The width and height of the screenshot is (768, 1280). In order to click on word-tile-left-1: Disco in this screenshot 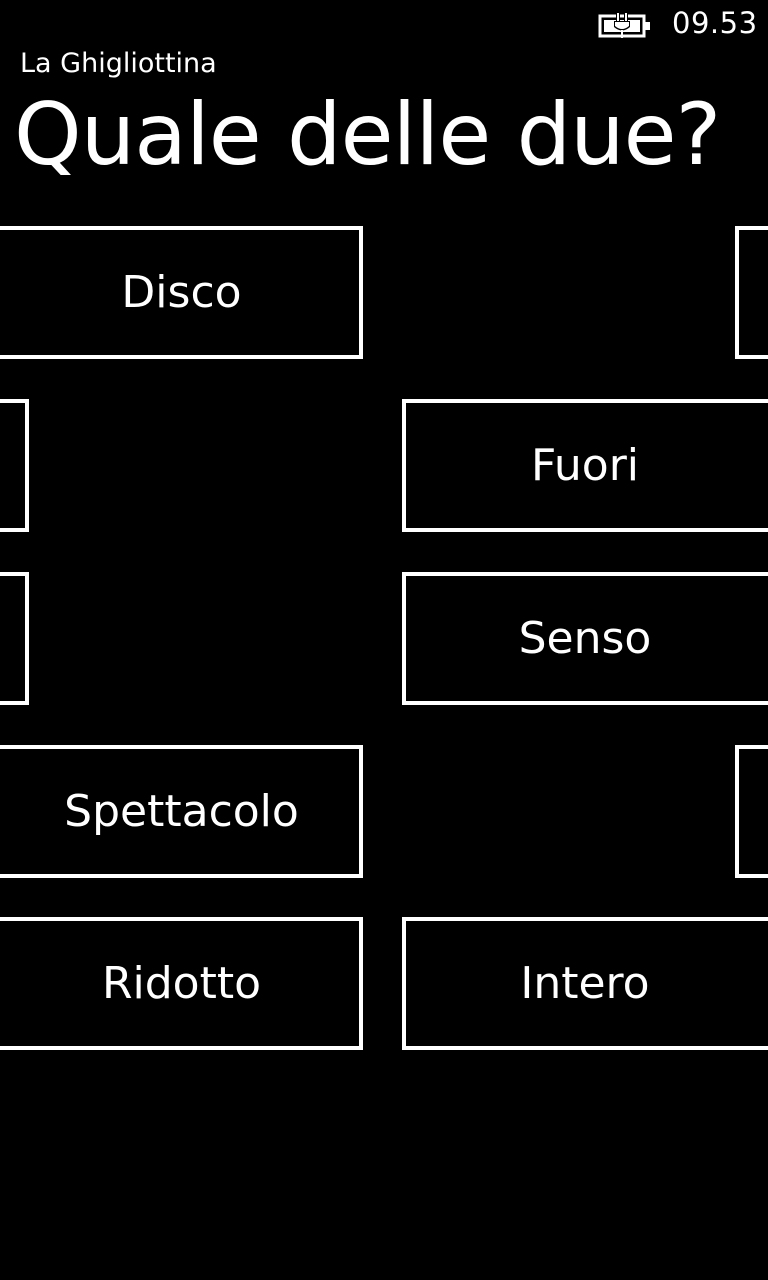, I will do `click(181, 292)`.